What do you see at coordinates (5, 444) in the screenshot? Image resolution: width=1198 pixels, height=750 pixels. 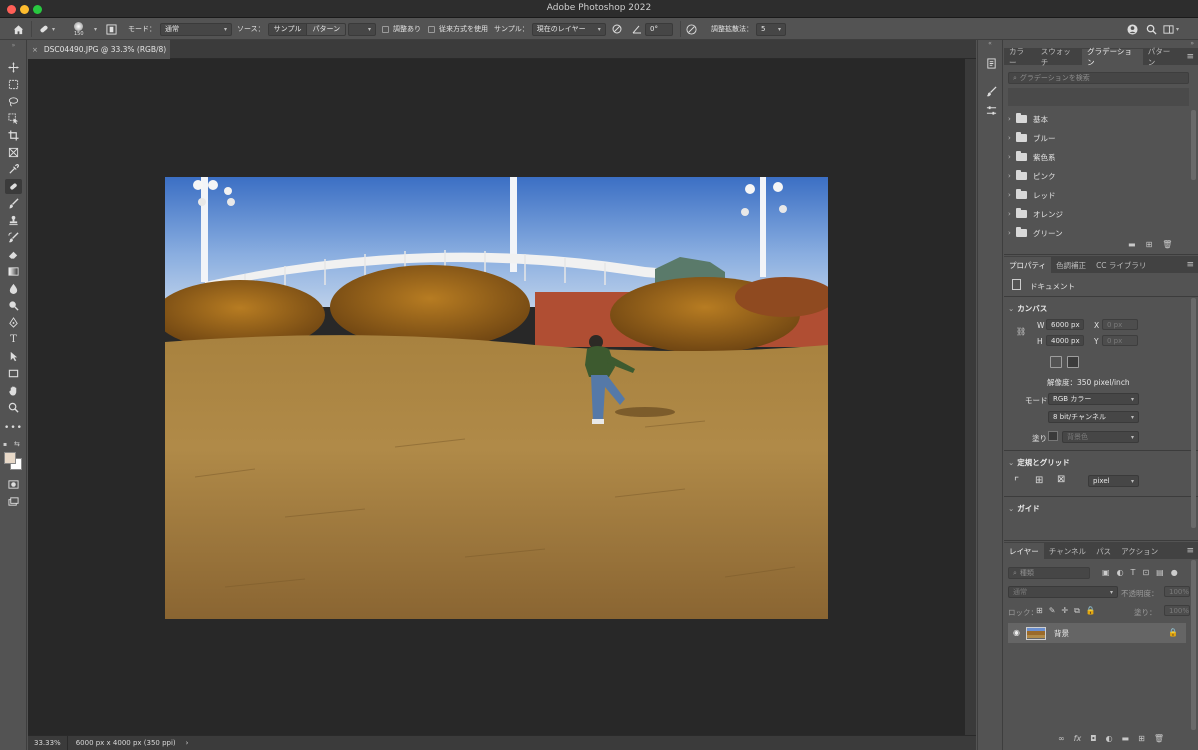 I see `default-colors-icon: ▪` at bounding box center [5, 444].